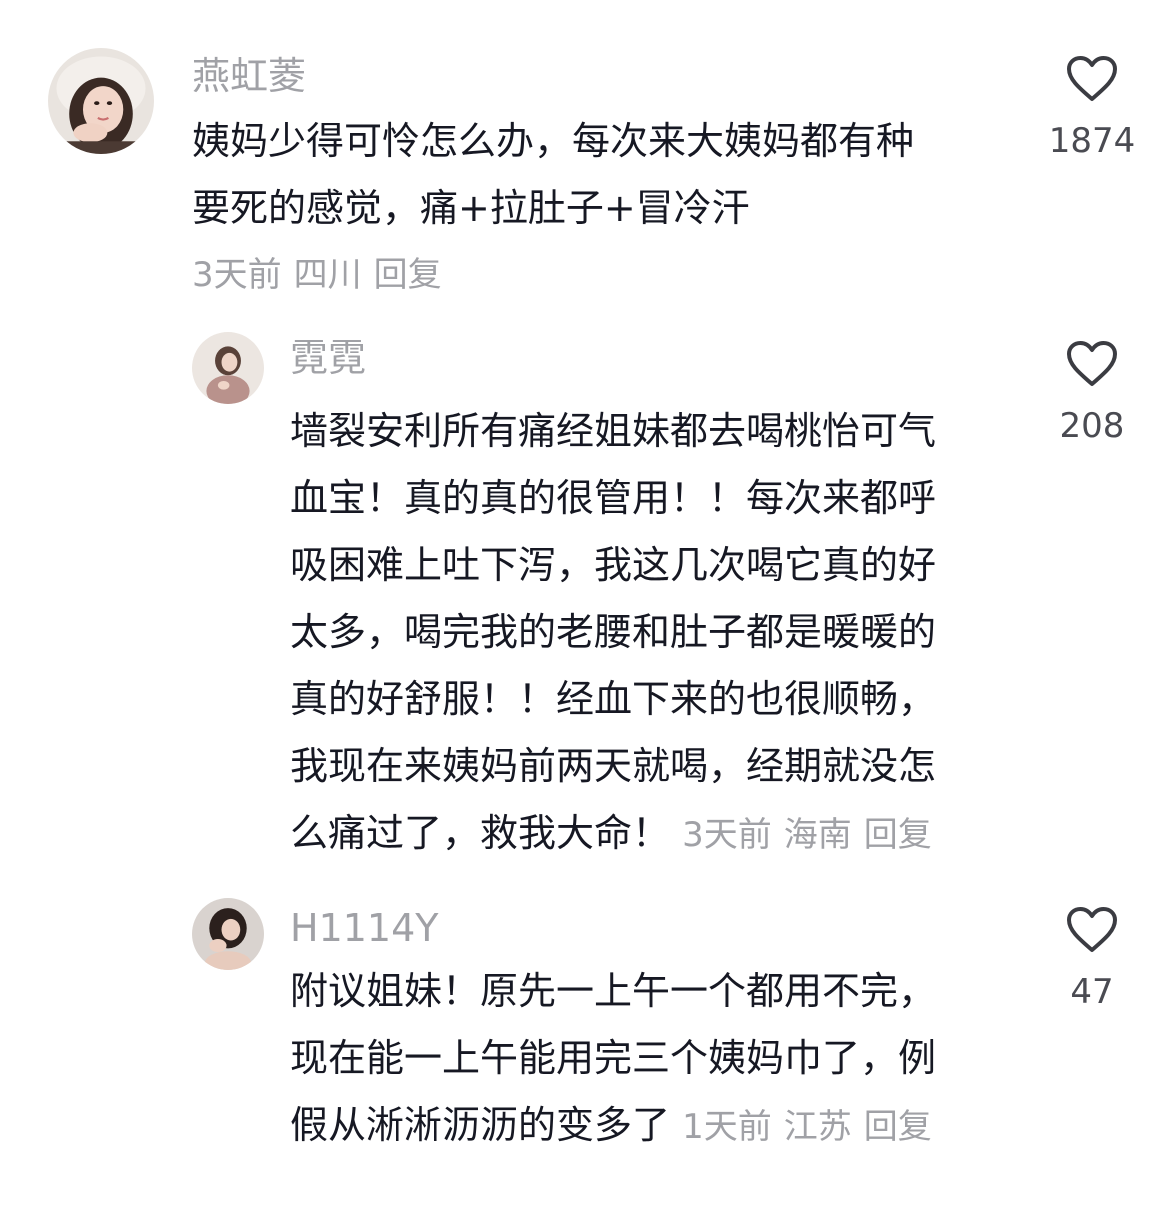  I want to click on like-count: 47, so click(1092, 992).